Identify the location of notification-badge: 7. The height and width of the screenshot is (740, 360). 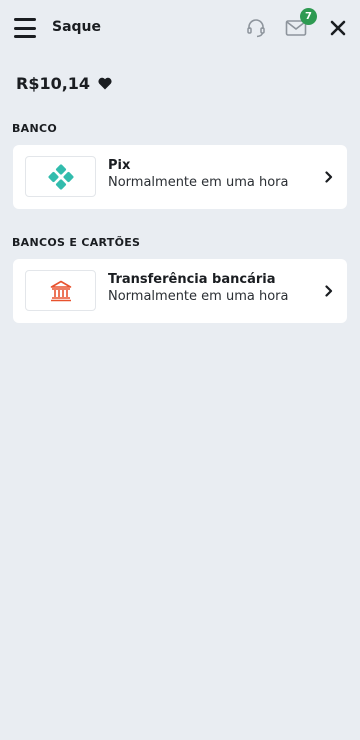
(308, 16).